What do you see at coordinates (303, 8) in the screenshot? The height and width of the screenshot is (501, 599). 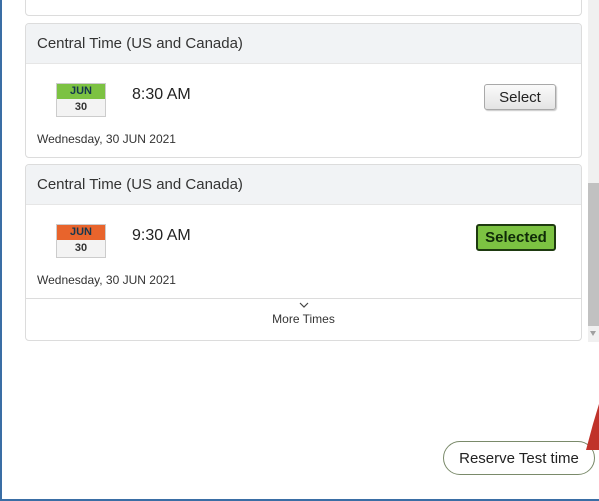 I see `previous-slot-card` at bounding box center [303, 8].